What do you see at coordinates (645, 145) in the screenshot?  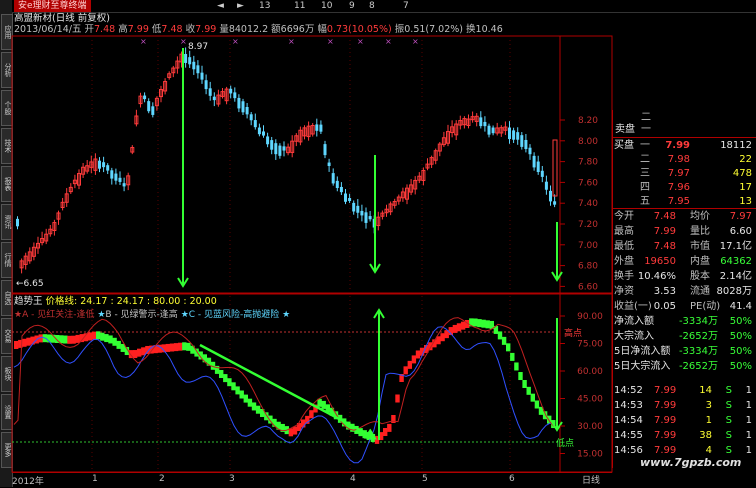 I see `buy-level: 一` at bounding box center [645, 145].